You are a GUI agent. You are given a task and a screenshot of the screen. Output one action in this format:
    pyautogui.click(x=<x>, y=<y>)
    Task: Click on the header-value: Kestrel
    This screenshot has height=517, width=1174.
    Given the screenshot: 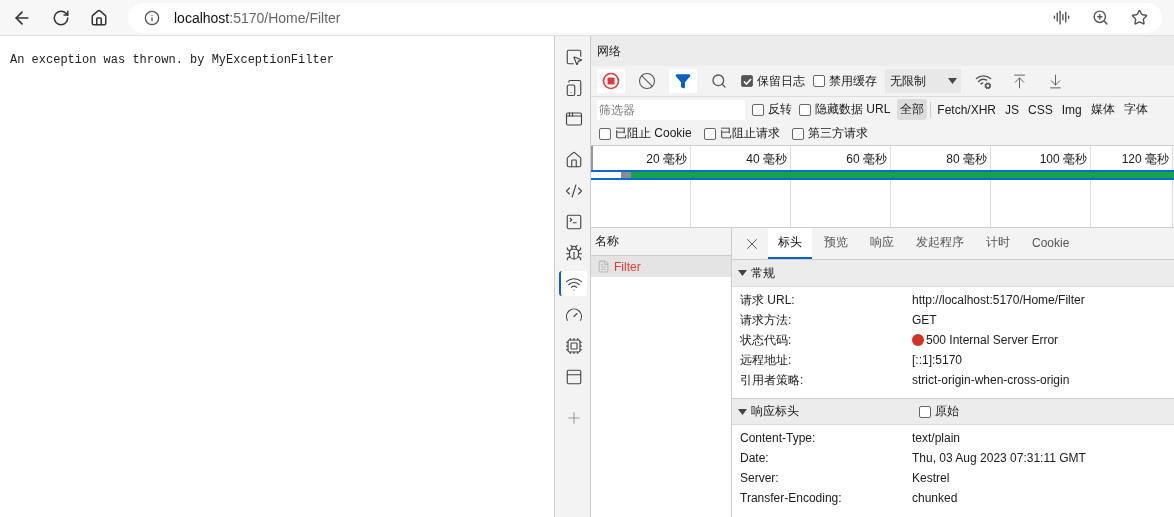 What is the action you would take?
    pyautogui.click(x=931, y=478)
    